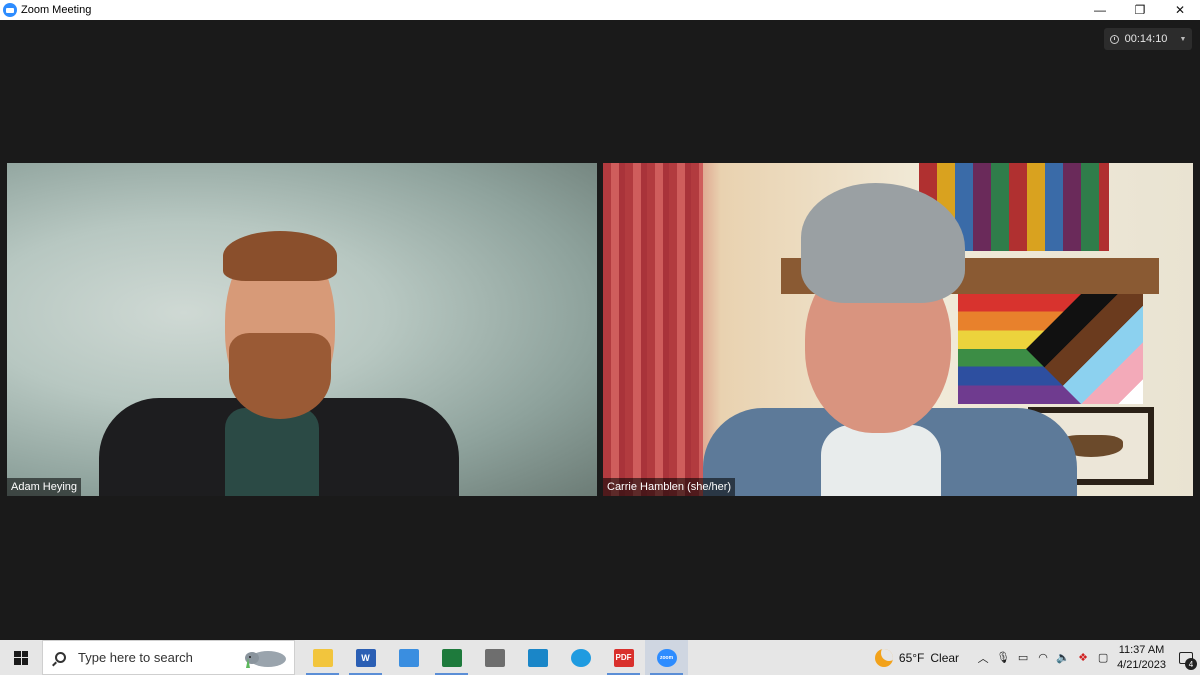  What do you see at coordinates (653, 329) in the screenshot?
I see `curtain` at bounding box center [653, 329].